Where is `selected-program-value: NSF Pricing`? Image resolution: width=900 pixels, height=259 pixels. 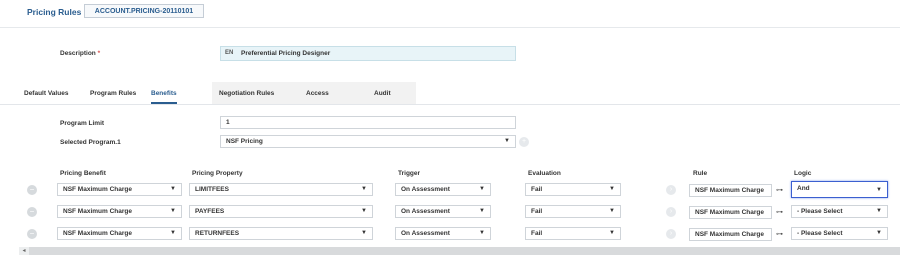 selected-program-value: NSF Pricing is located at coordinates (244, 141).